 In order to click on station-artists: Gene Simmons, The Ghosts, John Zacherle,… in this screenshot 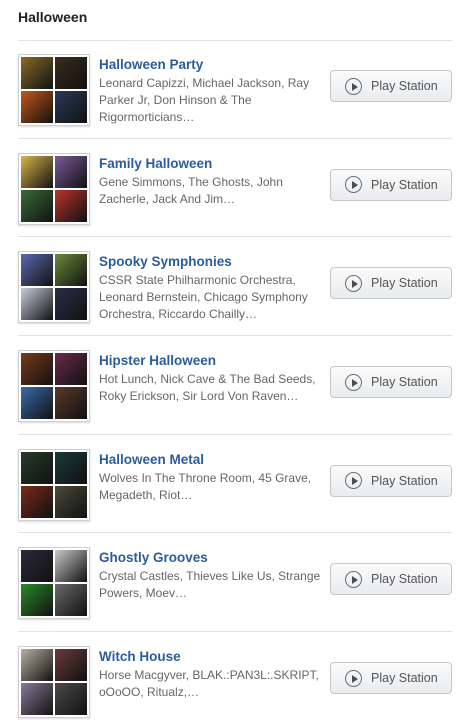, I will do `click(191, 190)`.